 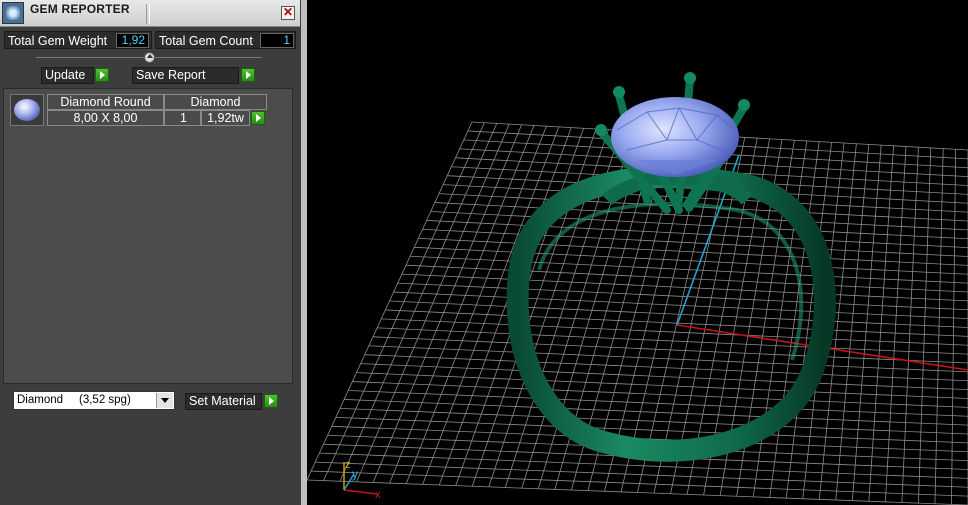 I want to click on title-bar: GEM REPORTER ✕, so click(x=150, y=13).